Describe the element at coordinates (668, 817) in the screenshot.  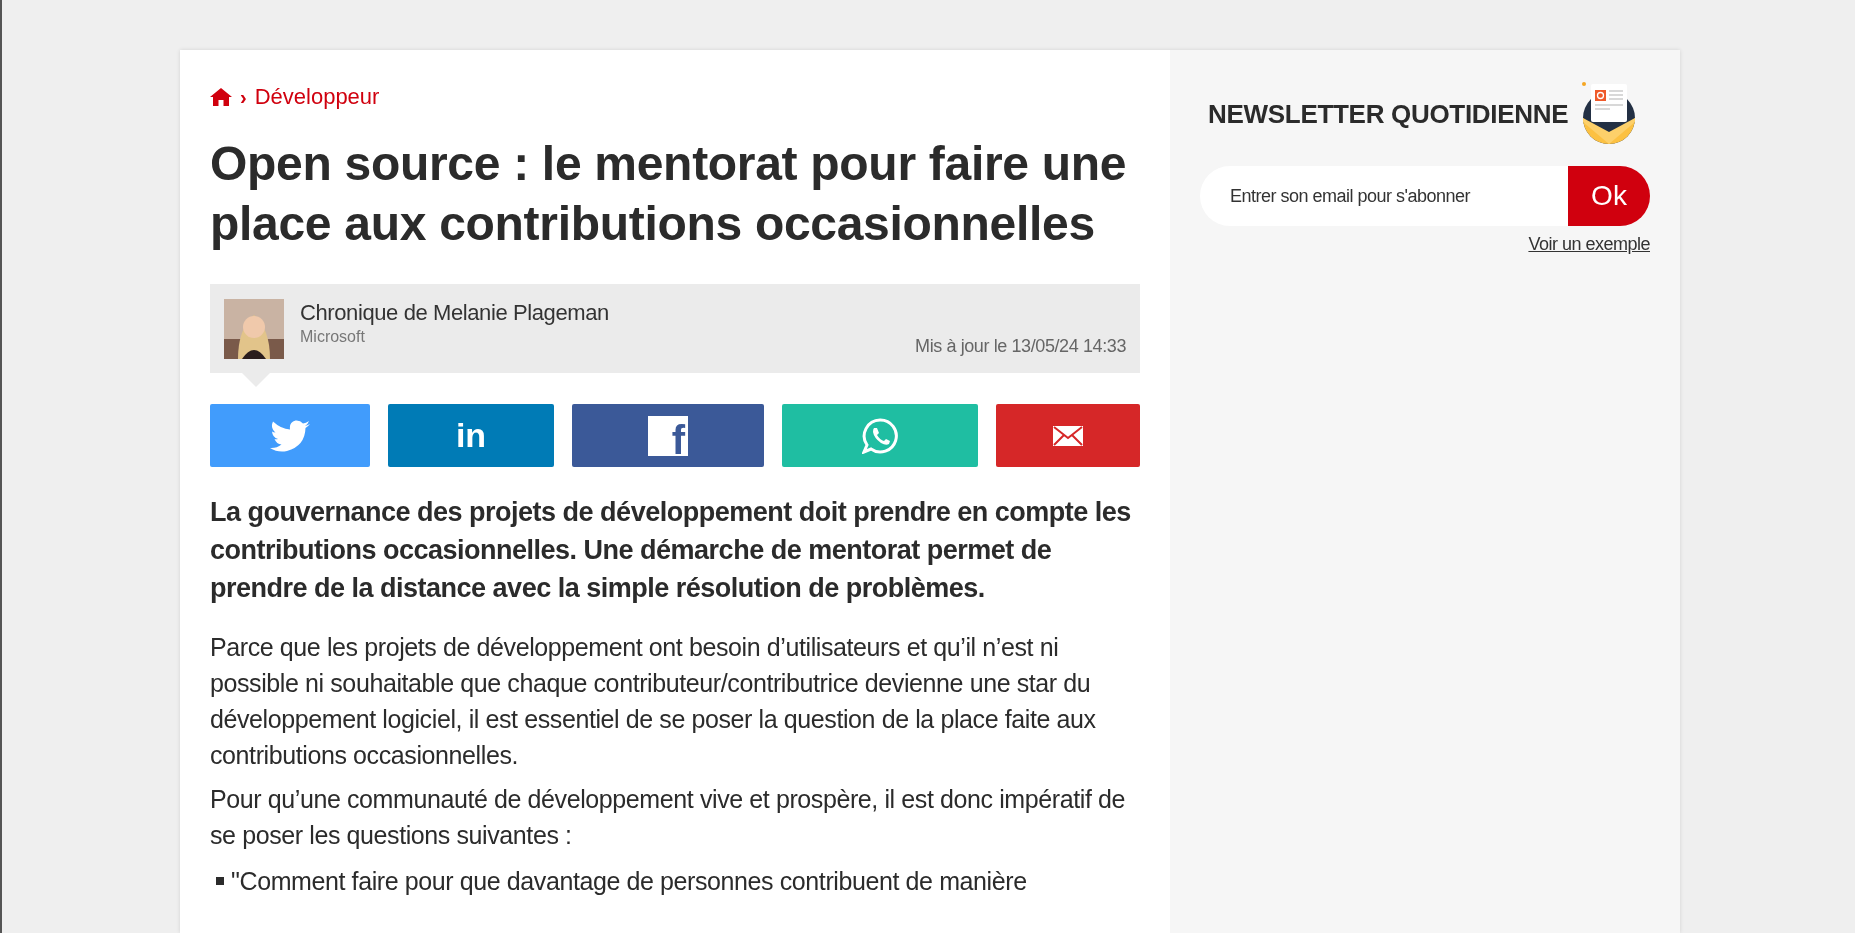
I see `article-paragraph: Pour qu’une communauté de développement vive et prospère, il est donc impératif de se poser les questions suivantes :` at that location.